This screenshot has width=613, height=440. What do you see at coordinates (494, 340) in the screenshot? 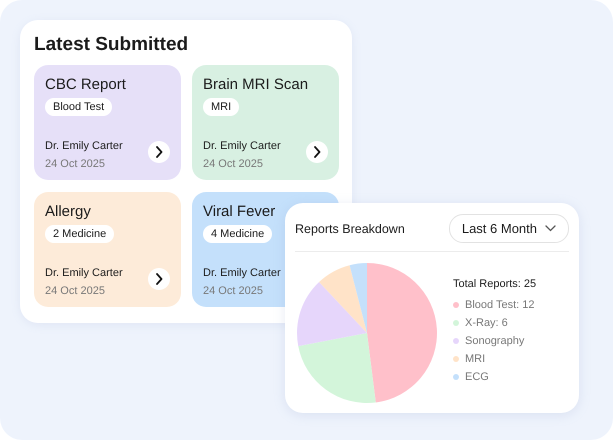
I see `legend-label: Sonography` at bounding box center [494, 340].